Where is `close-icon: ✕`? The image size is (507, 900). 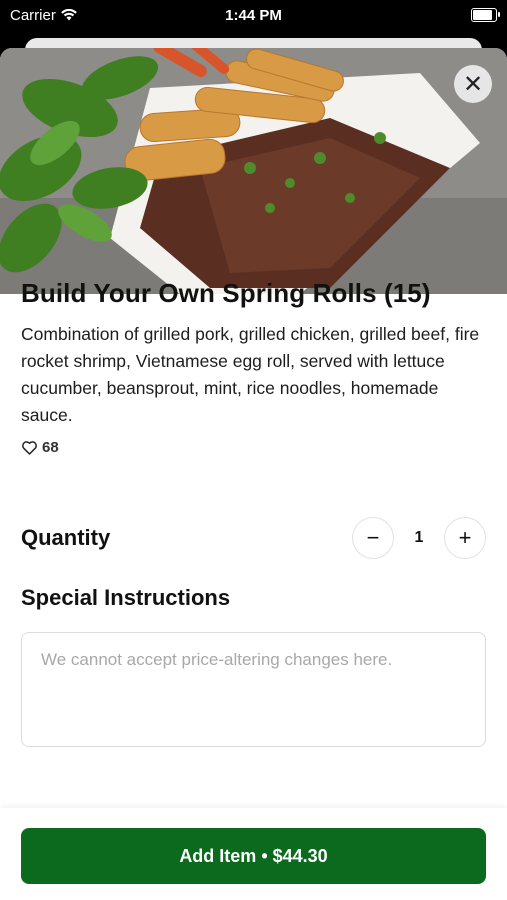
close-icon: ✕ is located at coordinates (473, 84).